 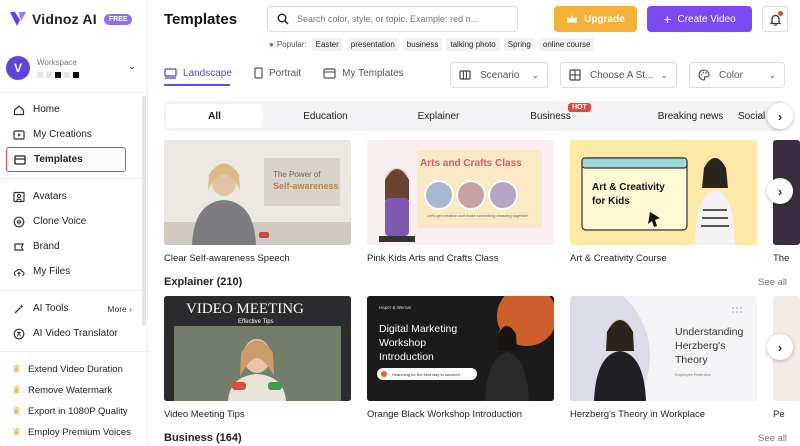 What do you see at coordinates (297, 174) in the screenshot?
I see `thumb-text: The Power of` at bounding box center [297, 174].